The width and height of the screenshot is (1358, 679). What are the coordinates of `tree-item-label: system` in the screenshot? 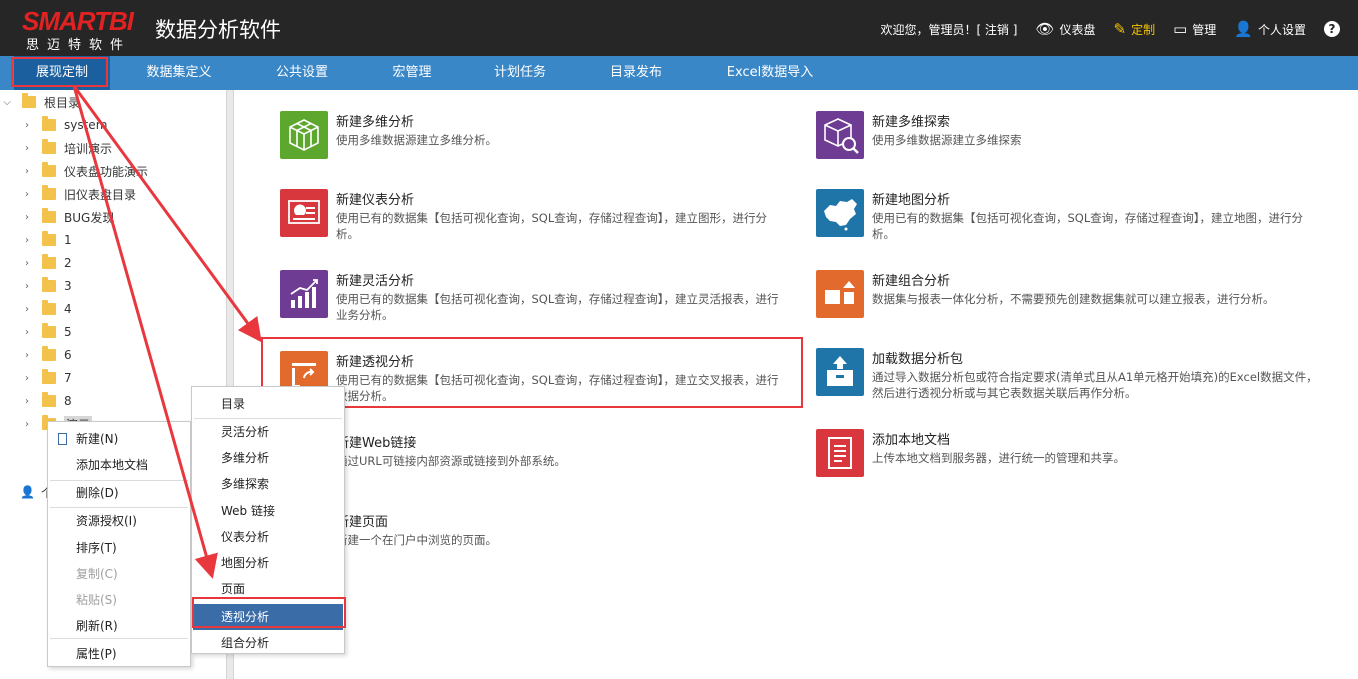 It's located at (86, 125).